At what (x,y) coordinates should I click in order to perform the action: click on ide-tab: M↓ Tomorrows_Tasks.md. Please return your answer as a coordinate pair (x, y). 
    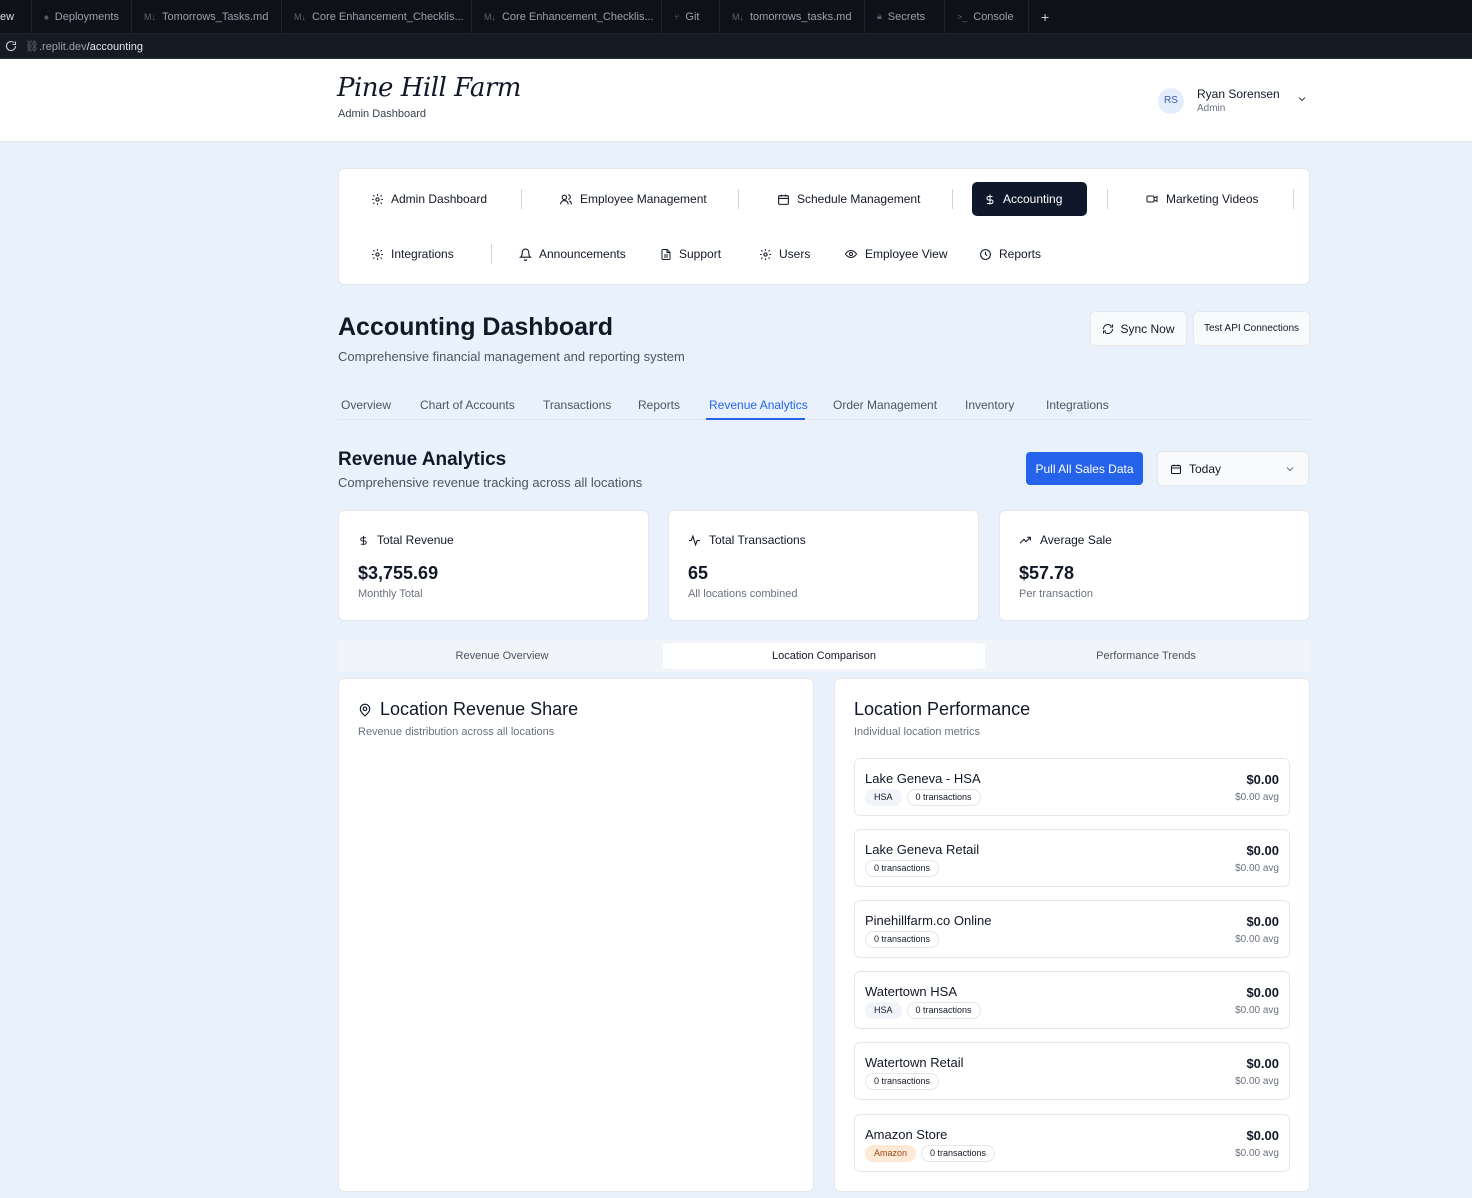
    Looking at the image, I should click on (207, 17).